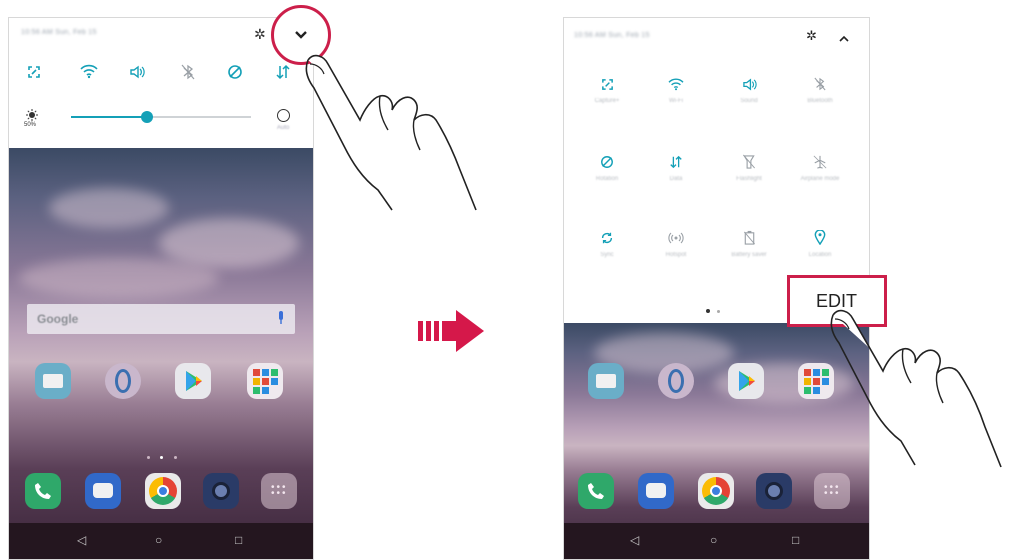 This screenshot has width=1009, height=560. I want to click on sync-icon, so click(607, 241).